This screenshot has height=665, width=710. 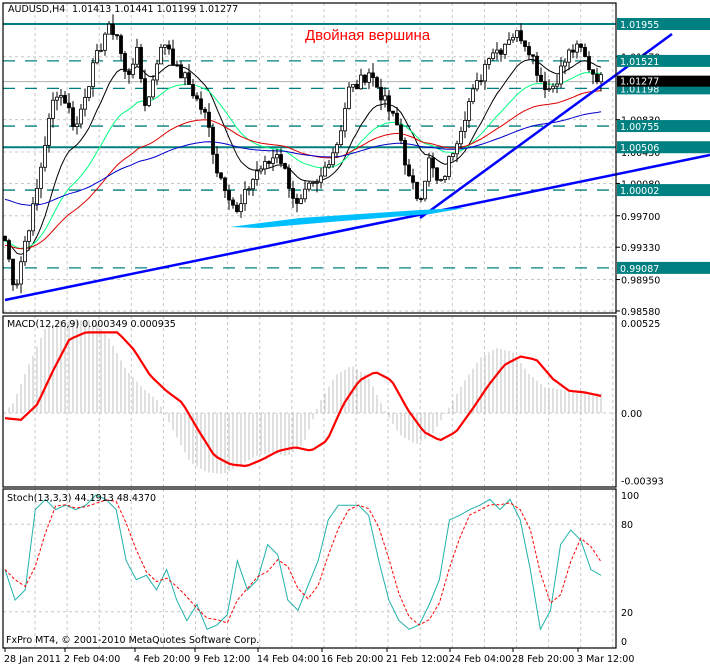 I want to click on pattern-annotation: Двойная вершина, so click(x=368, y=35).